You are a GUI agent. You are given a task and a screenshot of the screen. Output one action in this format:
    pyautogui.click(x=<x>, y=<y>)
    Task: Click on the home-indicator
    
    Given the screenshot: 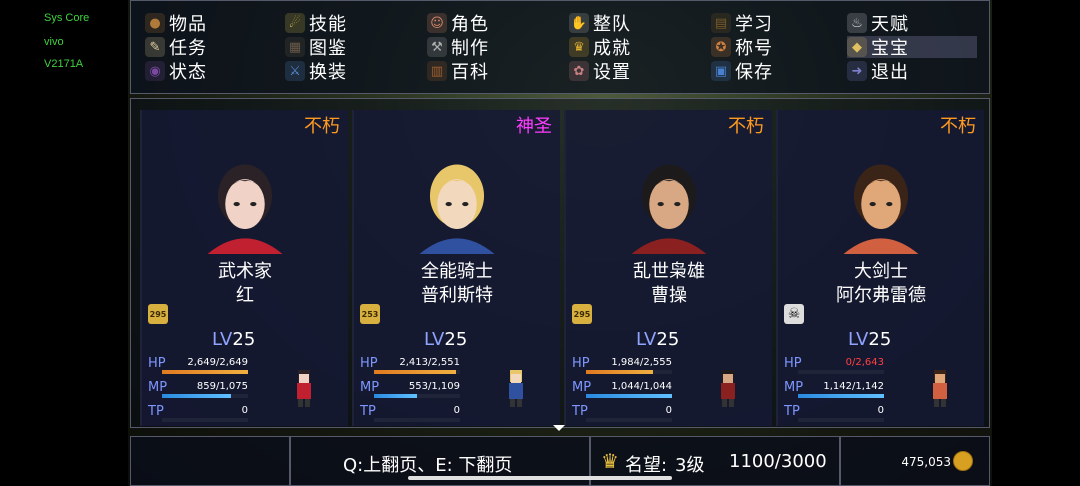 What is the action you would take?
    pyautogui.click(x=540, y=478)
    